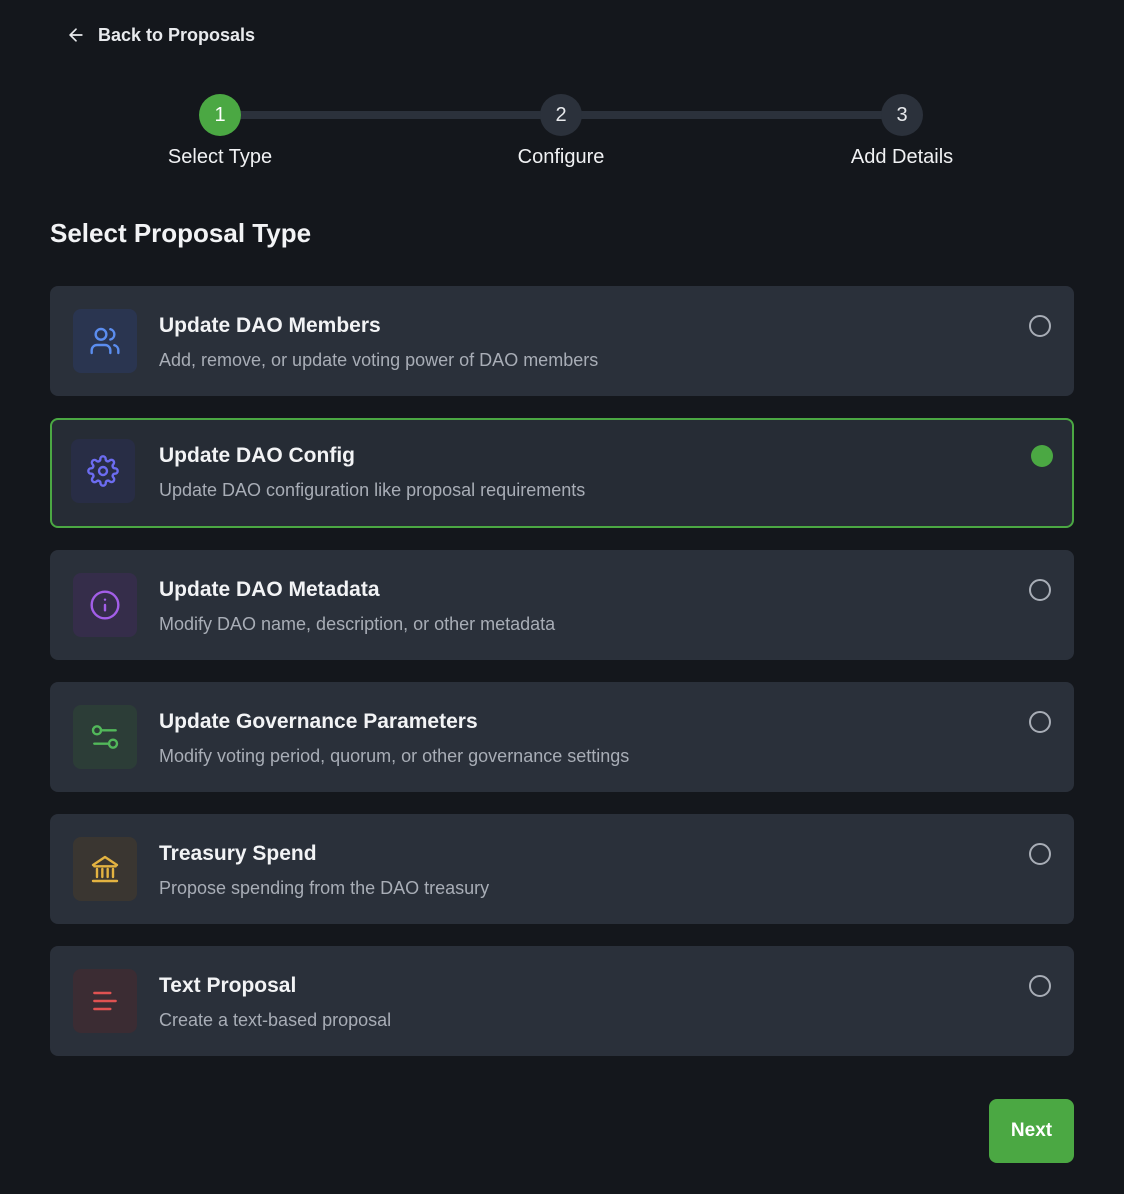 The height and width of the screenshot is (1194, 1124). I want to click on text-lines-icon, so click(105, 1001).